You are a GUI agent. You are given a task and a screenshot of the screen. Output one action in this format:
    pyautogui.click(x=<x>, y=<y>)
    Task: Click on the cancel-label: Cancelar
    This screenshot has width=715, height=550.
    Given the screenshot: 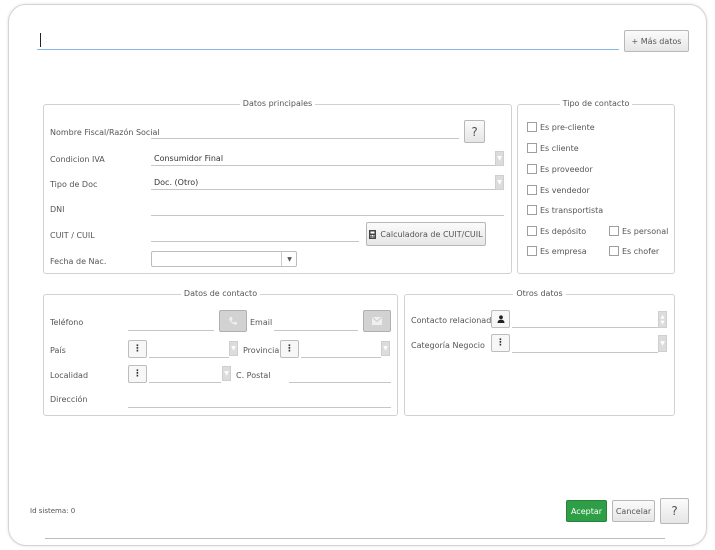 What is the action you would take?
    pyautogui.click(x=633, y=511)
    